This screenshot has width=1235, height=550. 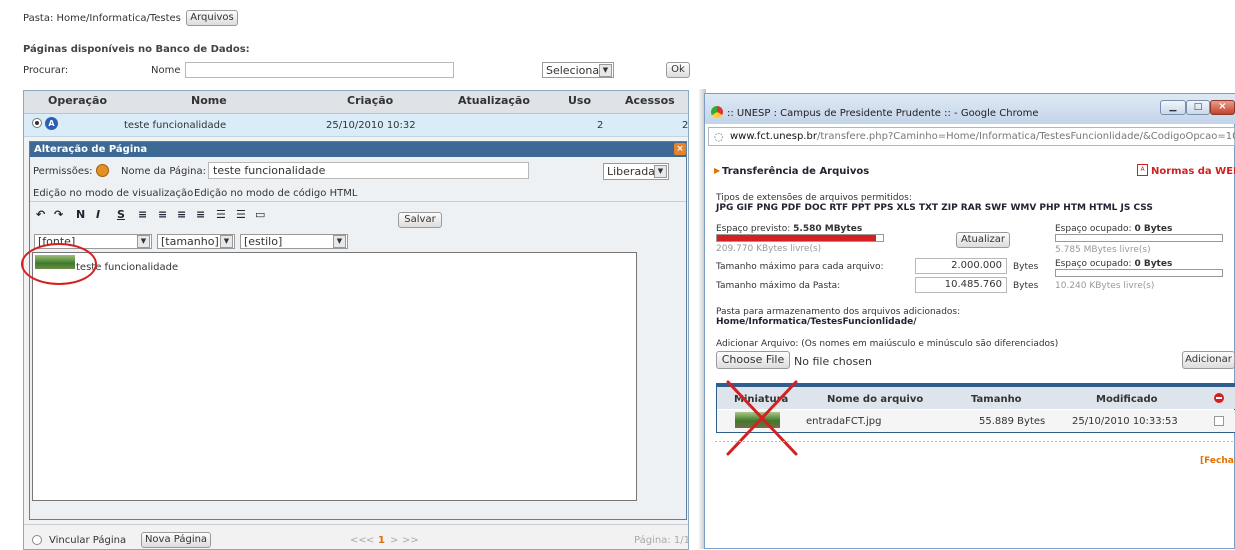 I want to click on col-file-name: Nome do arquivo, so click(x=875, y=399).